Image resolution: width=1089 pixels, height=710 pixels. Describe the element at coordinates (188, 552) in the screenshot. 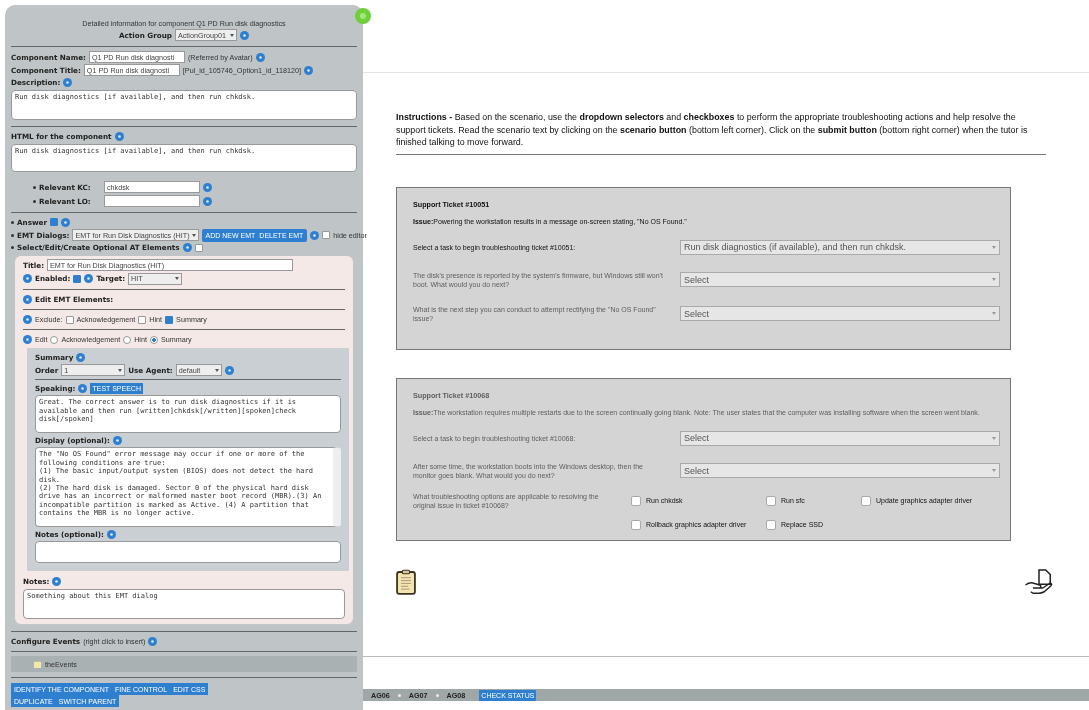

I see `notes-field` at that location.